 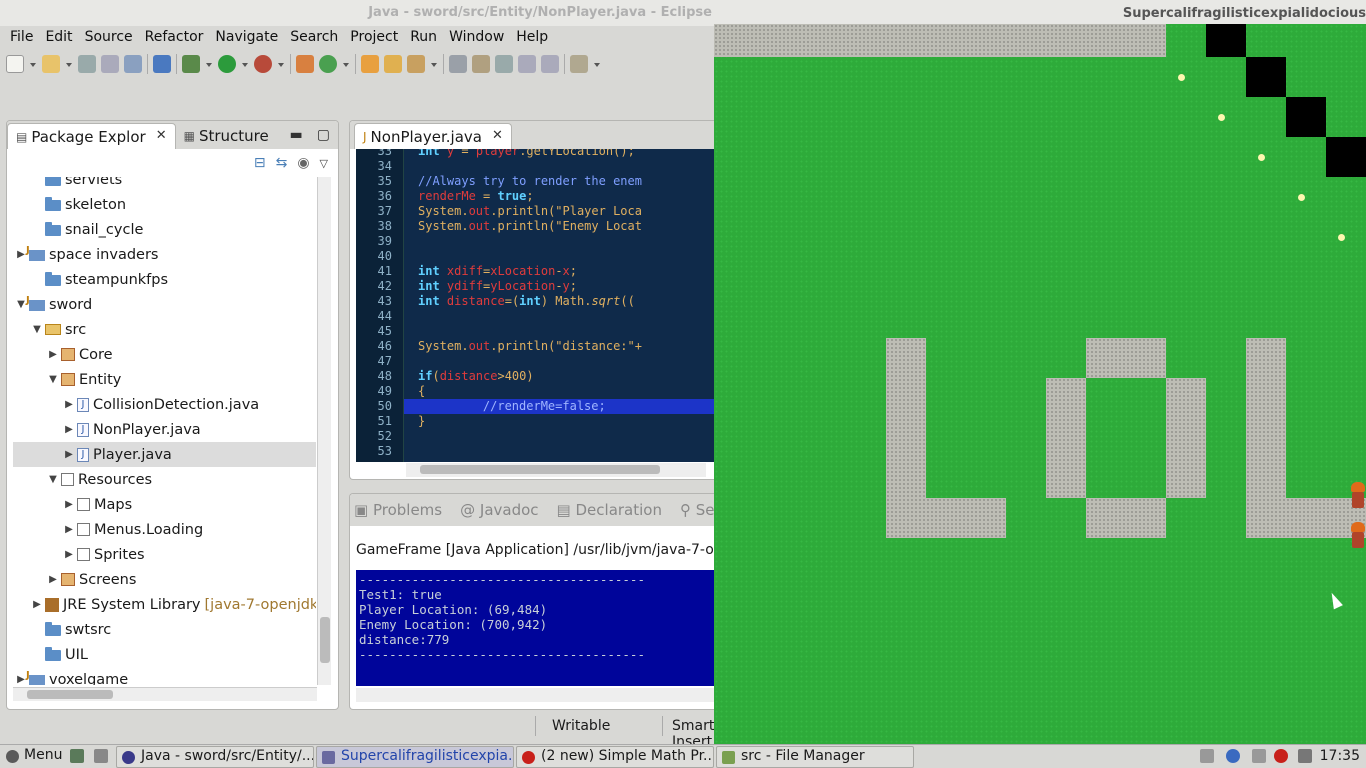 What do you see at coordinates (532, 37) in the screenshot?
I see `menu-help: Help` at bounding box center [532, 37].